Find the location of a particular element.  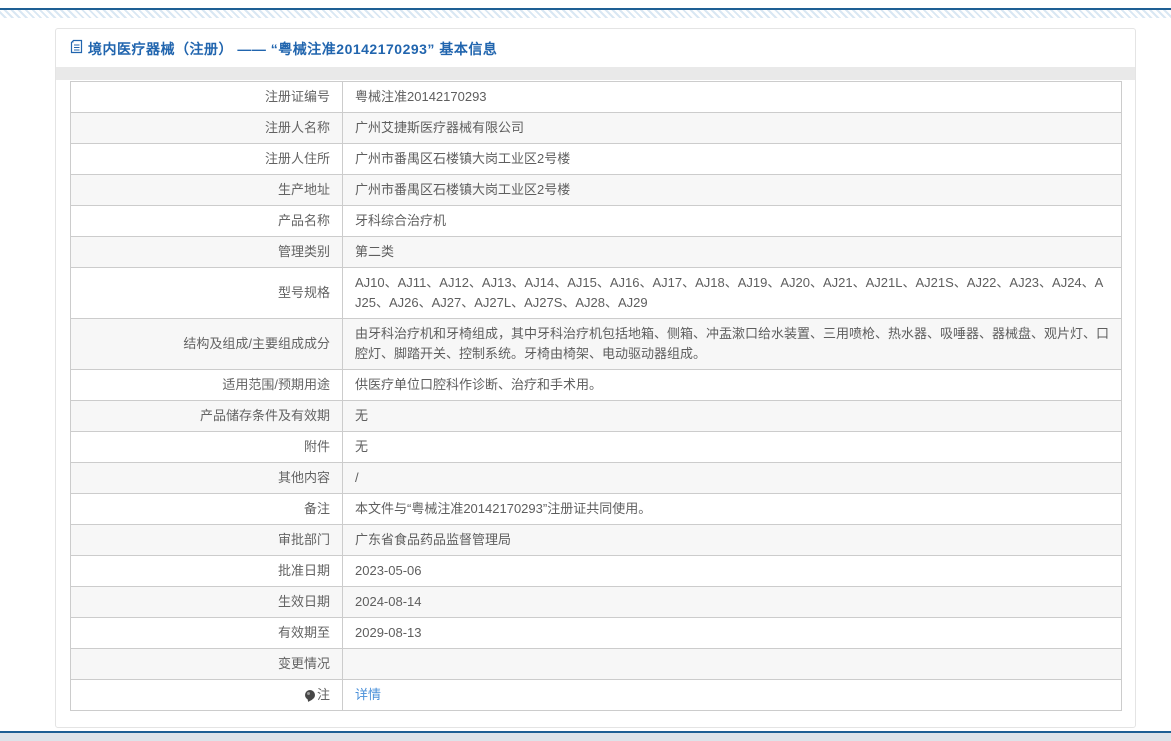

row-label: 注册人住所 is located at coordinates (206, 159).